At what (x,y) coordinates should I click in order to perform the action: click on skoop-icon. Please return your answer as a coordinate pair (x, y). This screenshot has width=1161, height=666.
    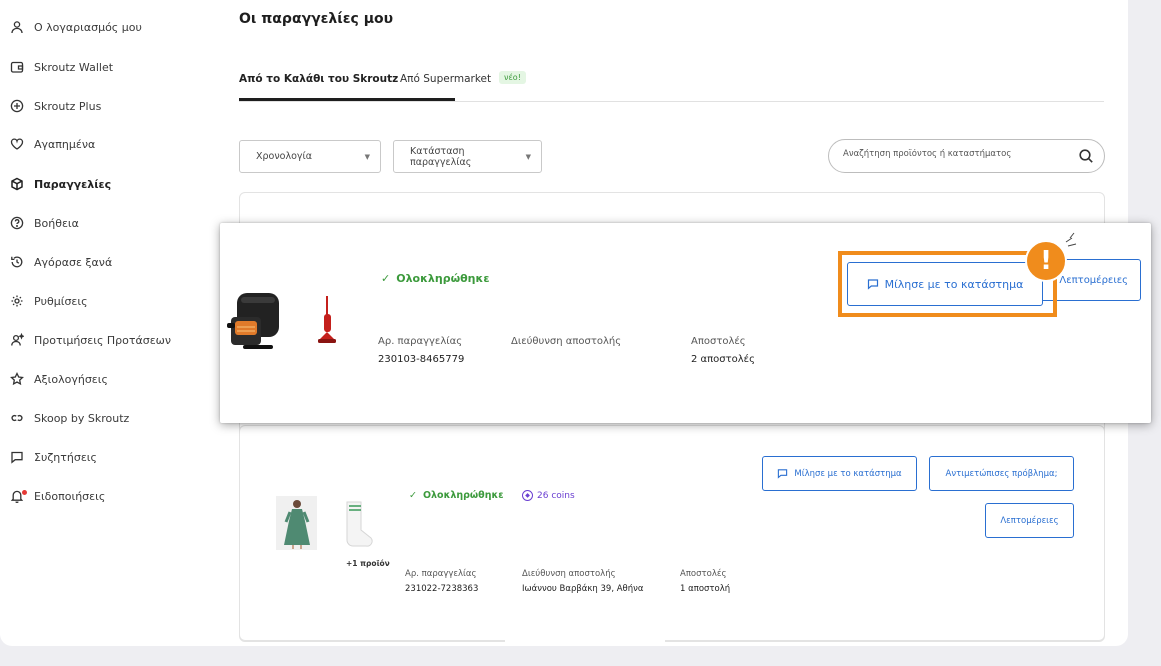
    Looking at the image, I should click on (17, 418).